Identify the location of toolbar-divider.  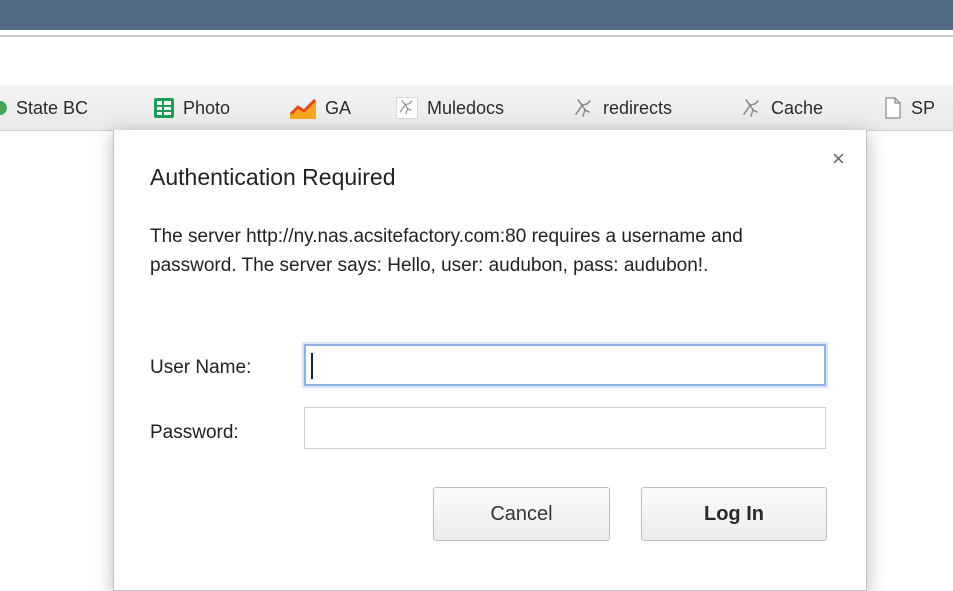
(476, 36).